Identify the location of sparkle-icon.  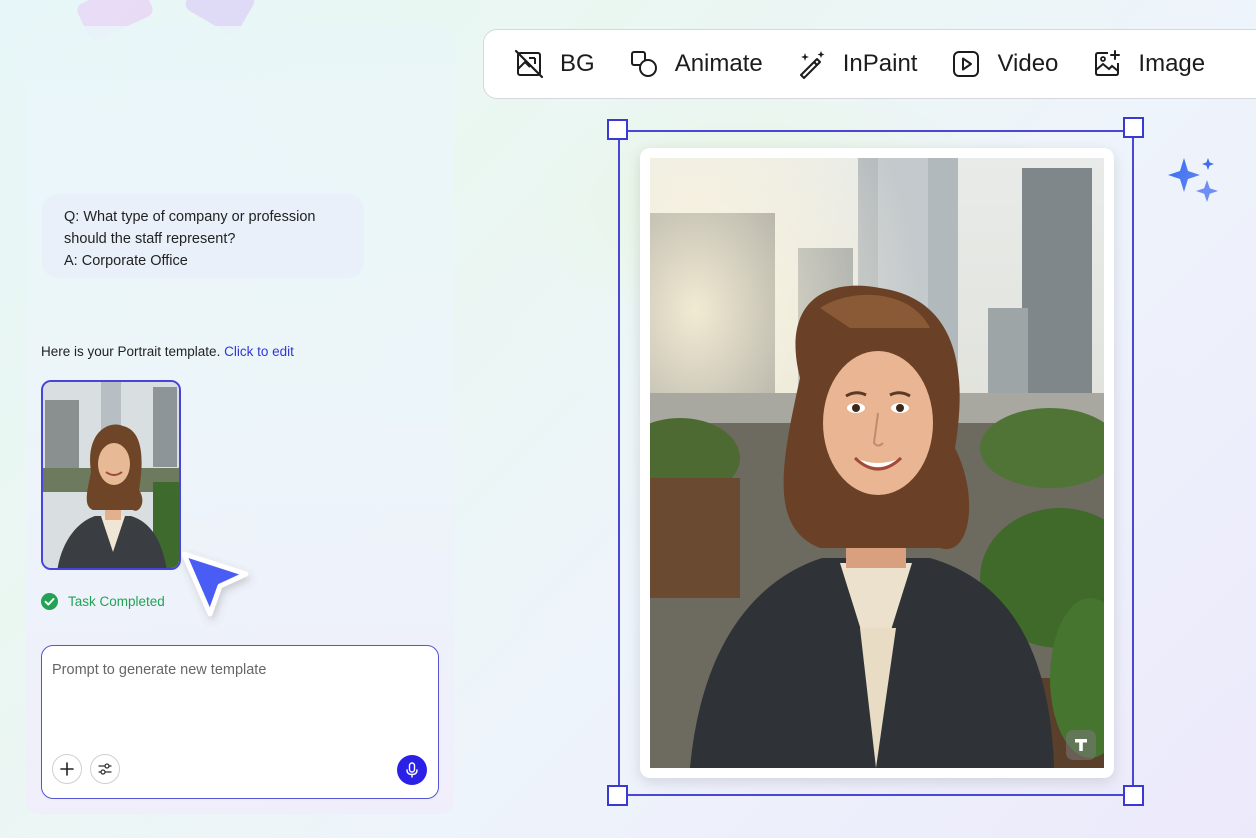
(1193, 180).